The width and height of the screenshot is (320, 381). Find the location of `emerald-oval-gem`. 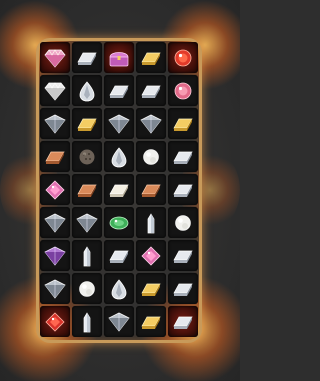

emerald-oval-gem is located at coordinates (119, 223).